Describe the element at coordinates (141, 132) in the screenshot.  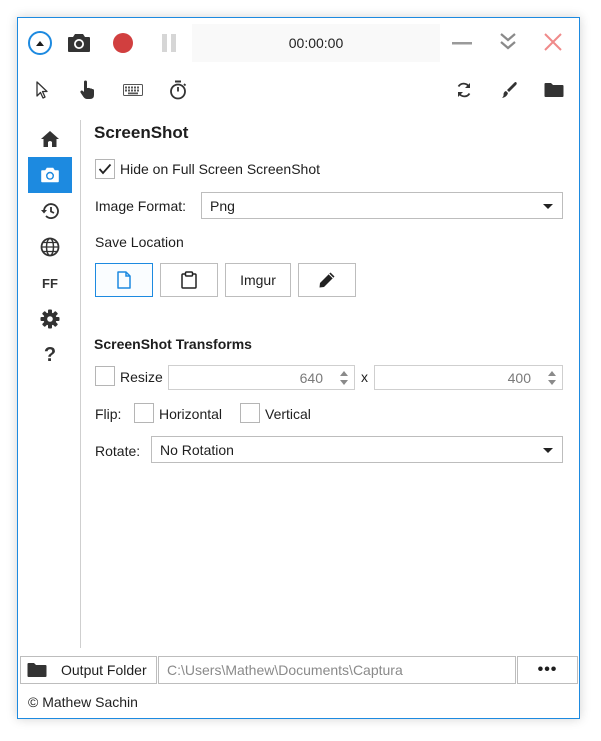
I see `screenshot-title: ScreenShot` at that location.